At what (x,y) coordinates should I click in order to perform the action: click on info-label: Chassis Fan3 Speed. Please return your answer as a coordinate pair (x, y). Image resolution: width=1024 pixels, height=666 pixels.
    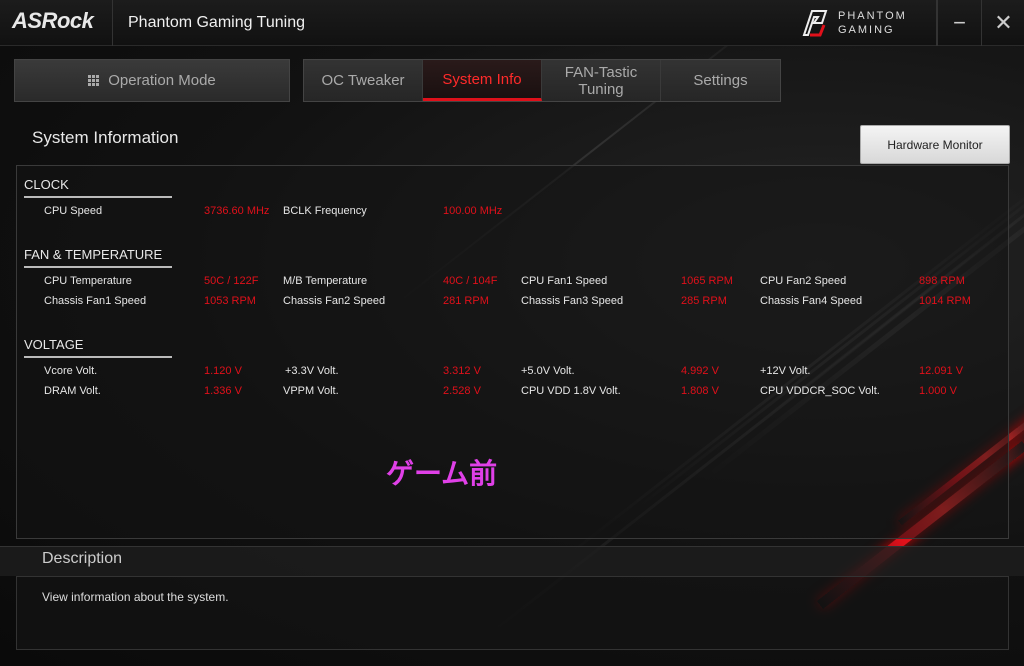
    Looking at the image, I should click on (572, 301).